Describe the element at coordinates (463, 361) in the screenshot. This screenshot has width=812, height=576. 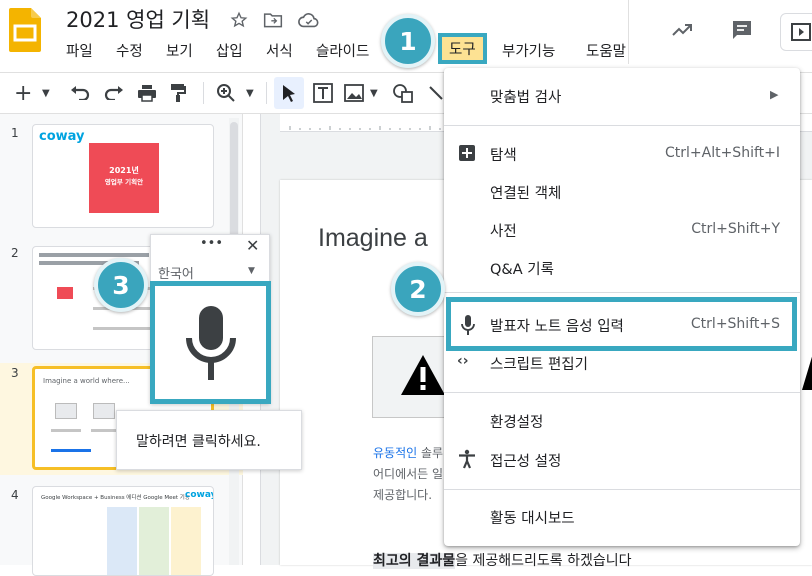
I see `code-icon: ‹›` at that location.